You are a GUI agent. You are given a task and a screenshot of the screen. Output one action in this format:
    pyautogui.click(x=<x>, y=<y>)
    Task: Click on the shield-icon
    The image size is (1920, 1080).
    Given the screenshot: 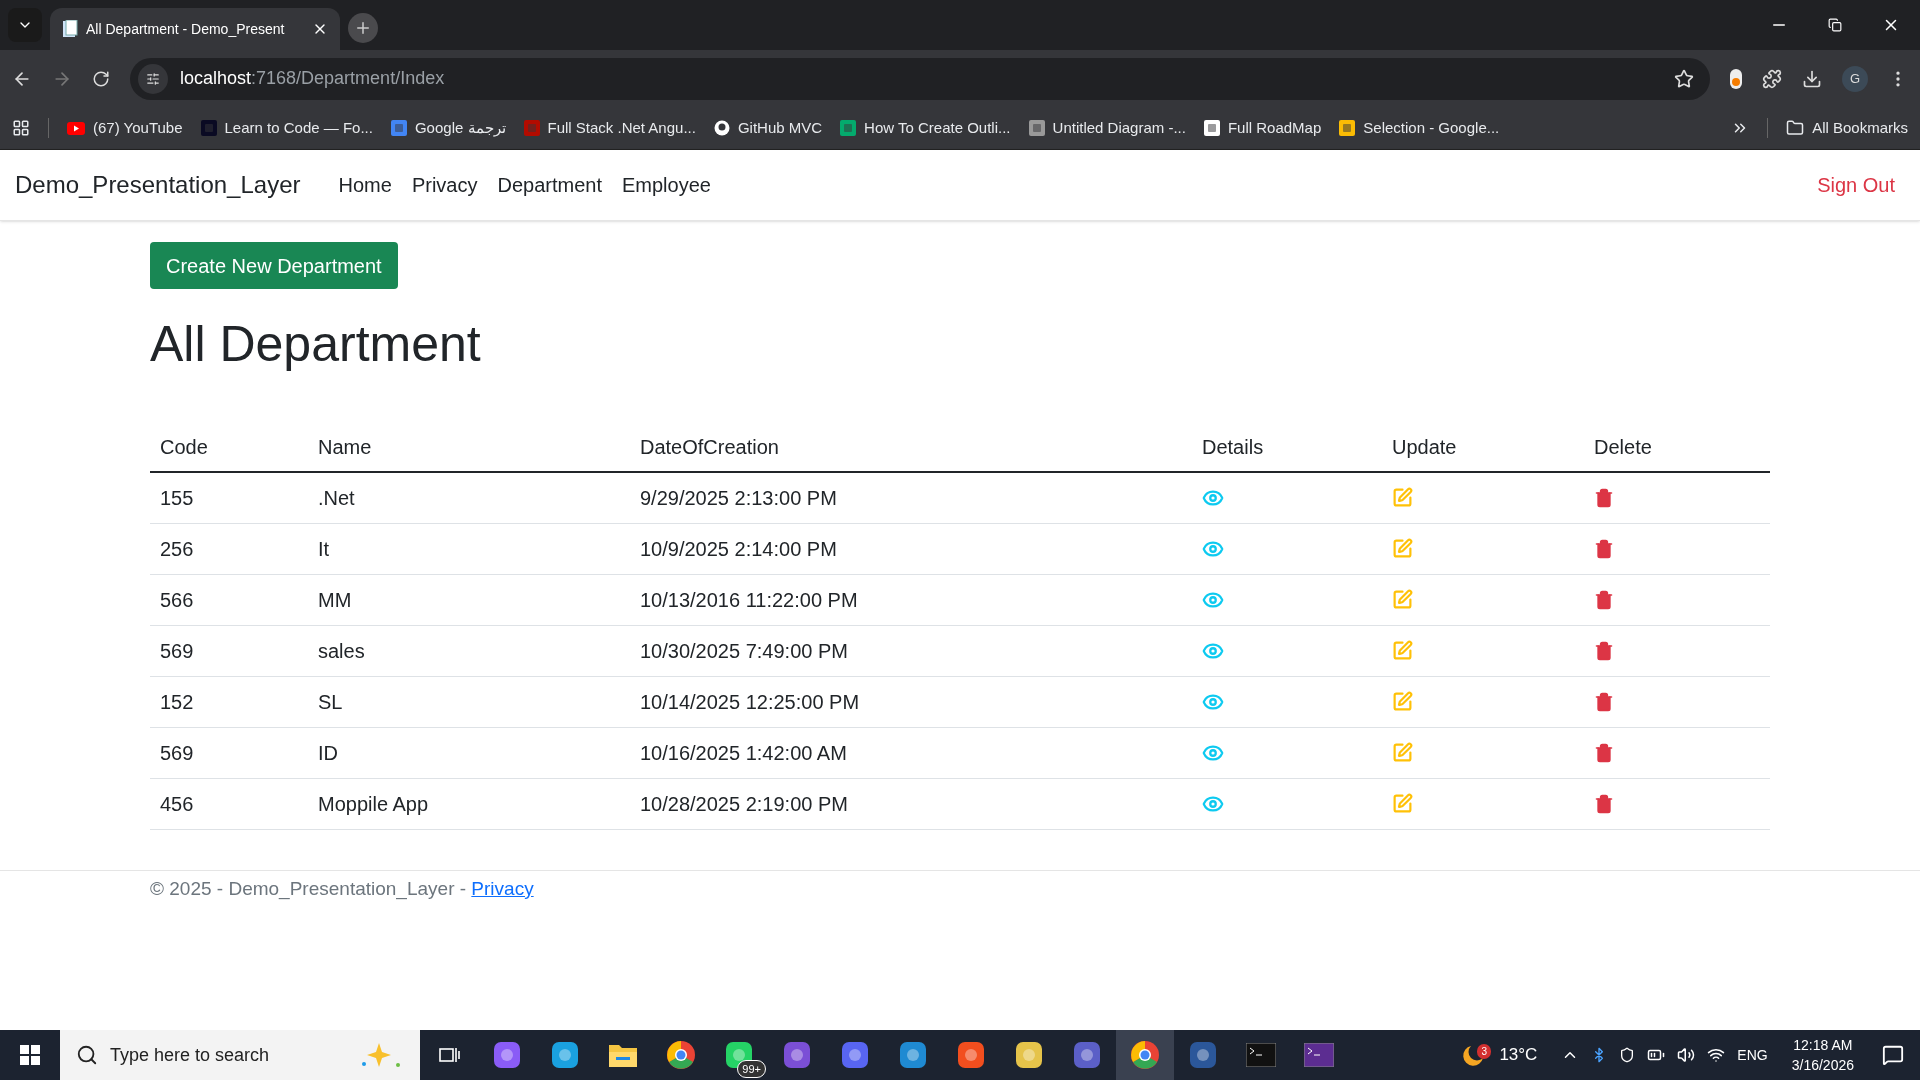 What is the action you would take?
    pyautogui.click(x=1627, y=1055)
    